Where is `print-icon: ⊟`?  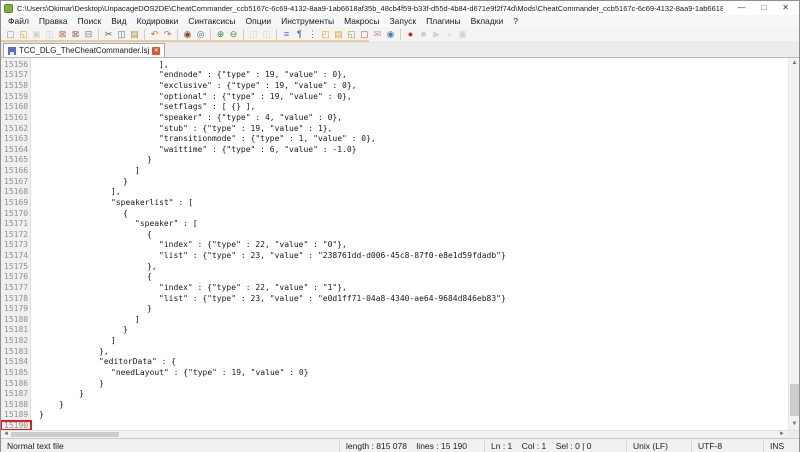
print-icon: ⊟ is located at coordinates (89, 34).